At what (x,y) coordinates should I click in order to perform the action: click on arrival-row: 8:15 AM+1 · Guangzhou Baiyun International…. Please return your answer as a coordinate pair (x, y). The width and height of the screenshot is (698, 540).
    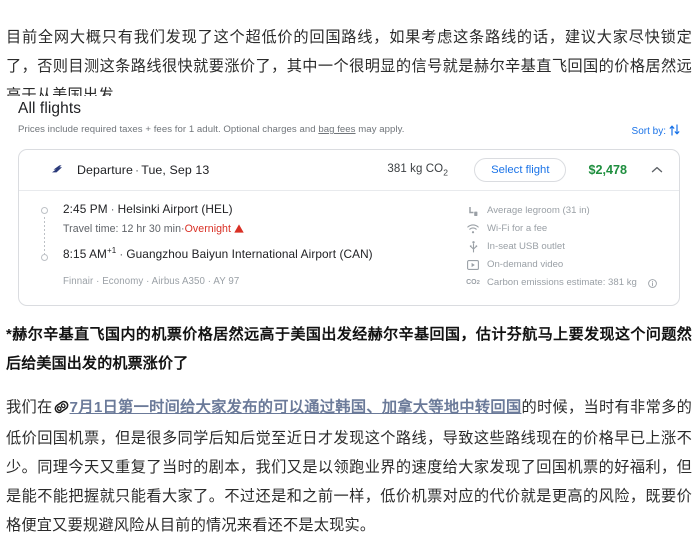
    Looking at the image, I should click on (265, 252).